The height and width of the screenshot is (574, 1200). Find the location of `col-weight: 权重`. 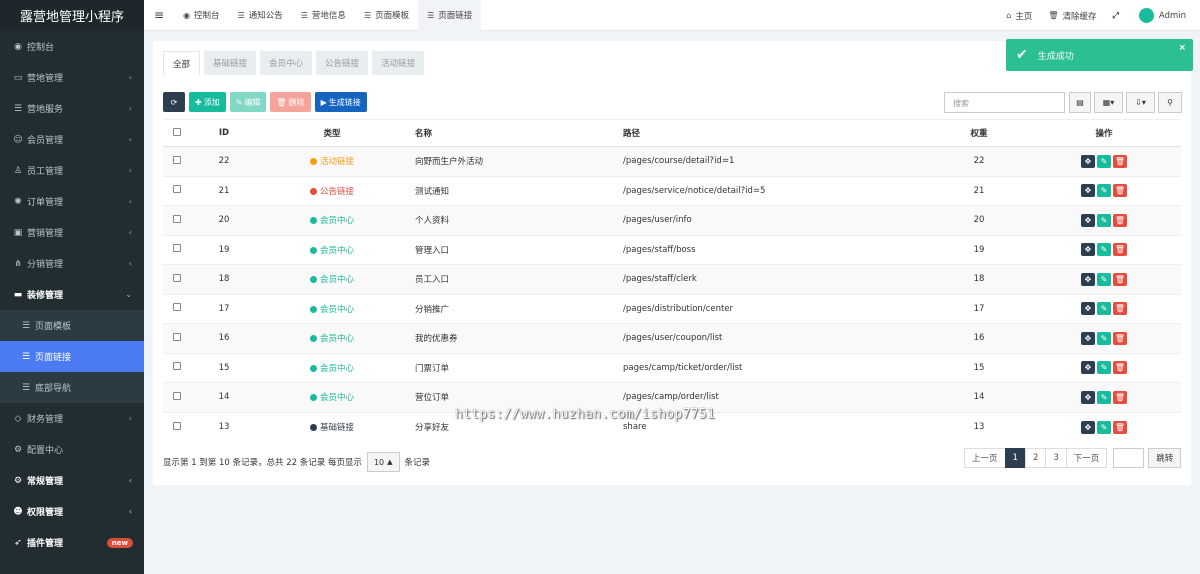

col-weight: 权重 is located at coordinates (979, 133).